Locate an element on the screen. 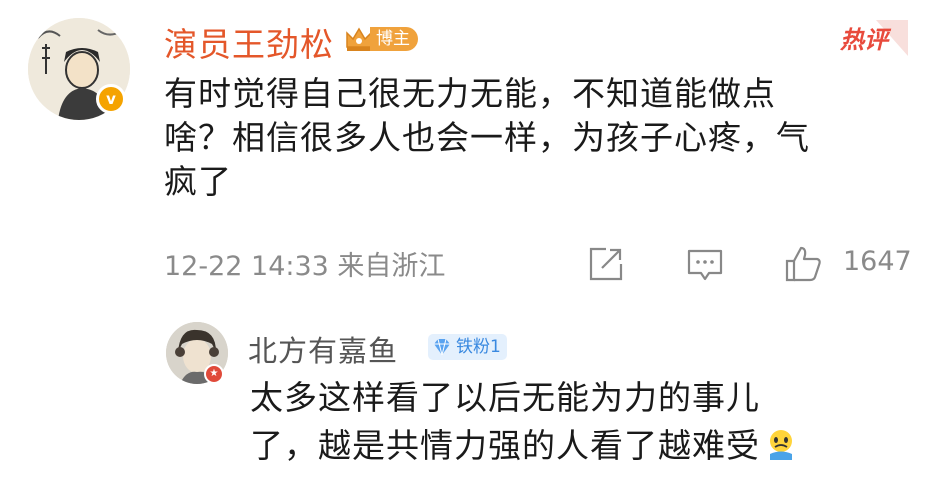 The height and width of the screenshot is (486, 946). reply-username: 北方有嘉鱼 is located at coordinates (323, 349).